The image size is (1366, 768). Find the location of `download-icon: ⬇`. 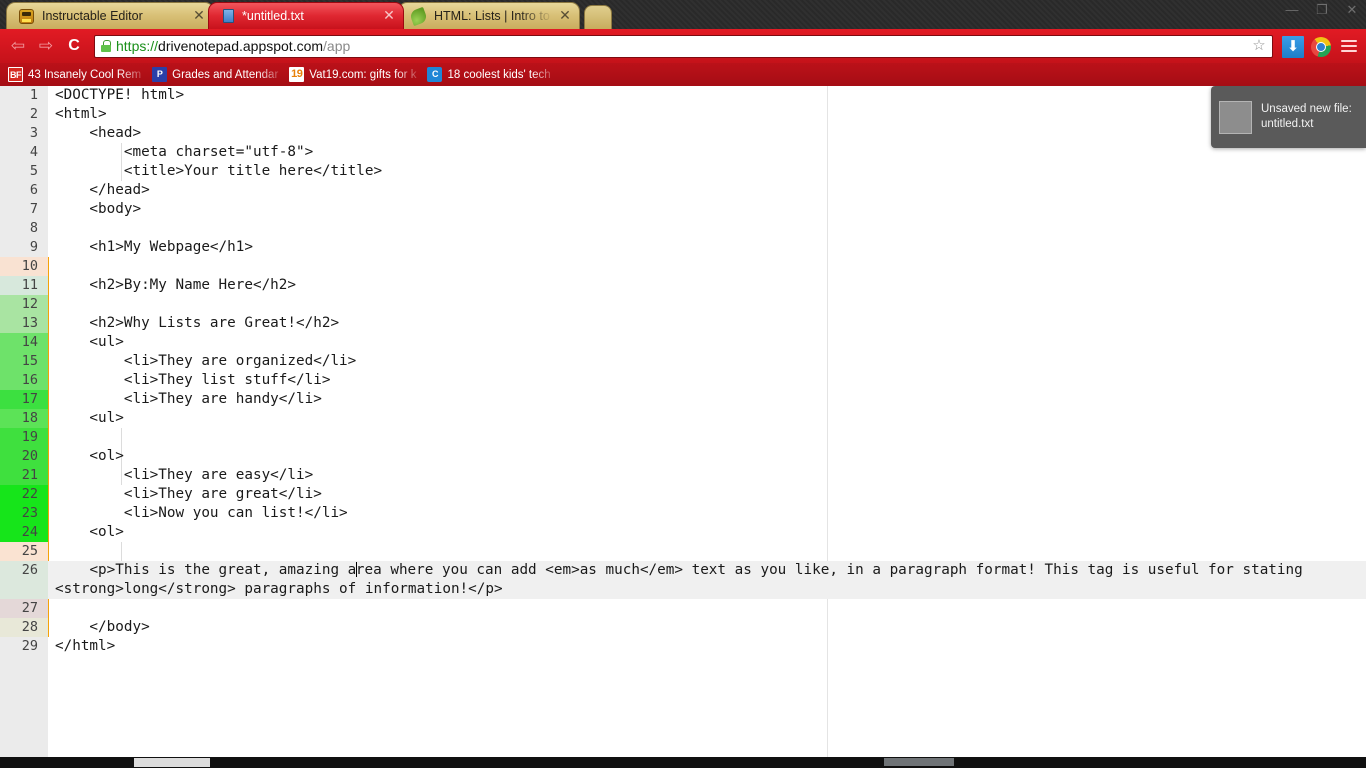

download-icon: ⬇ is located at coordinates (1293, 46).